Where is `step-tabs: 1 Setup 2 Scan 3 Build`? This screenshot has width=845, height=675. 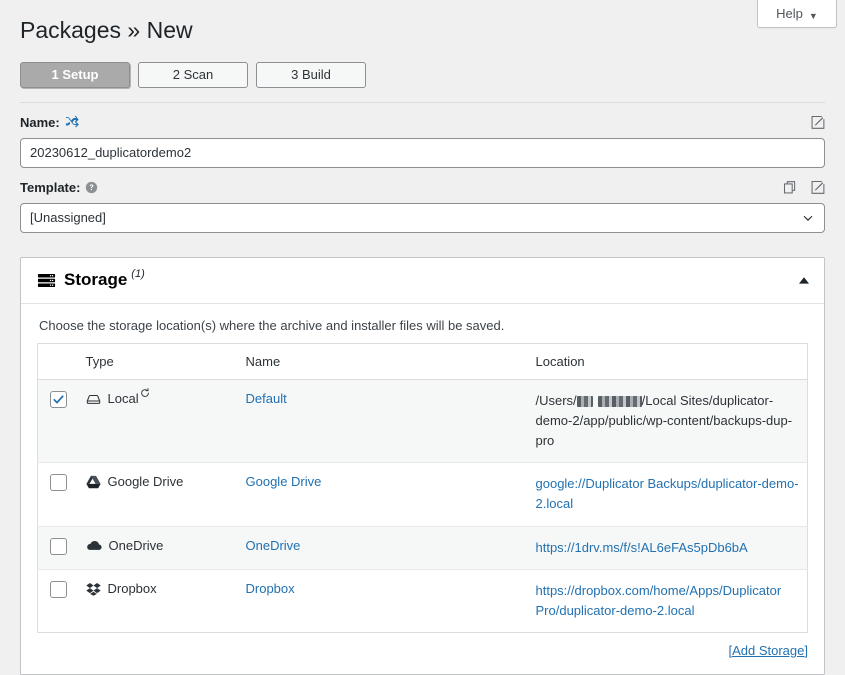
step-tabs: 1 Setup 2 Scan 3 Build is located at coordinates (432, 74).